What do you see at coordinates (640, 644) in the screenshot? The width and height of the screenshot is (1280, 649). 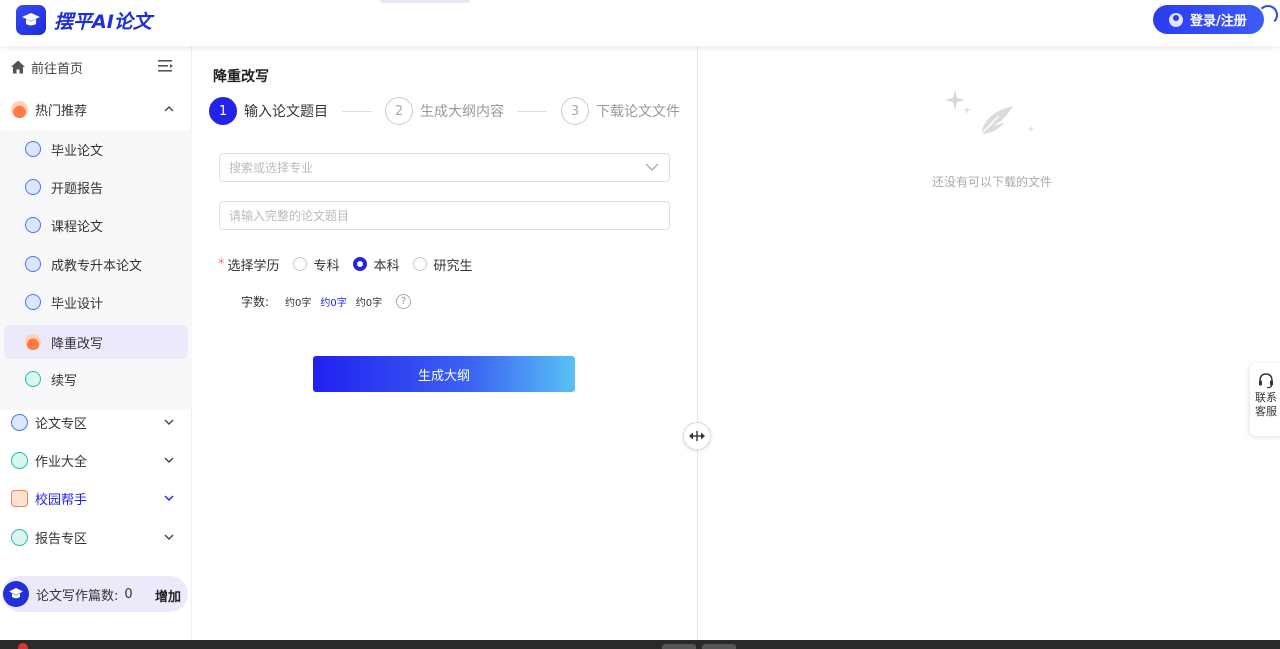 I see `os-taskbar` at bounding box center [640, 644].